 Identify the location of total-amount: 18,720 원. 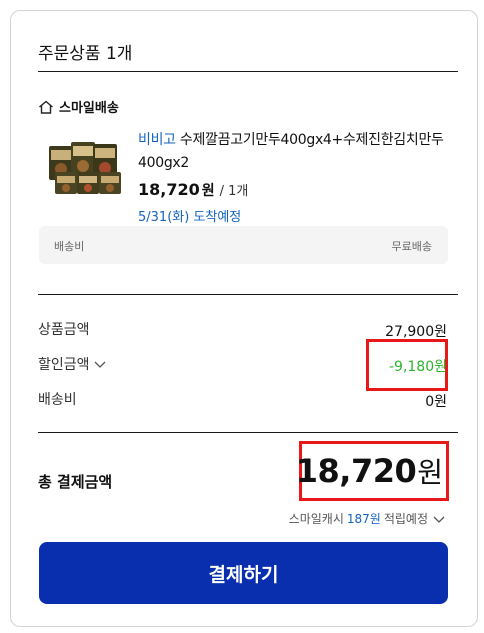
(369, 471).